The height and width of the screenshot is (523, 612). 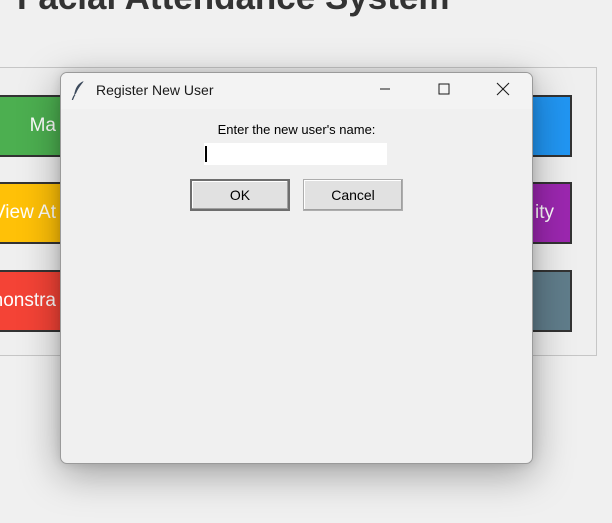 What do you see at coordinates (79, 90) in the screenshot?
I see `feather-icon` at bounding box center [79, 90].